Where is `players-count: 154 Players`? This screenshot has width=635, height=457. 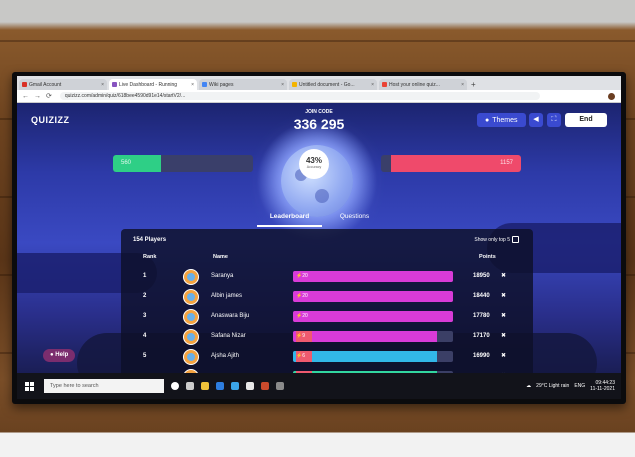 players-count: 154 Players is located at coordinates (150, 240).